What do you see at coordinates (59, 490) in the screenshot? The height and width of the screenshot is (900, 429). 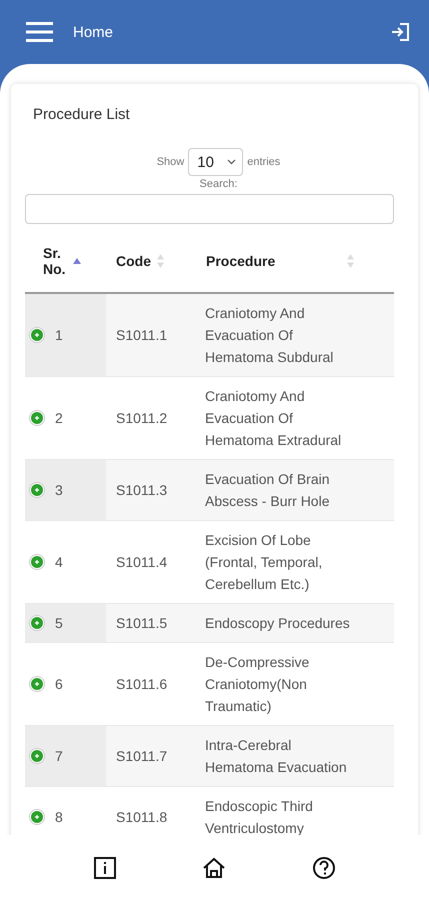 I see `table-cell-text: 3` at bounding box center [59, 490].